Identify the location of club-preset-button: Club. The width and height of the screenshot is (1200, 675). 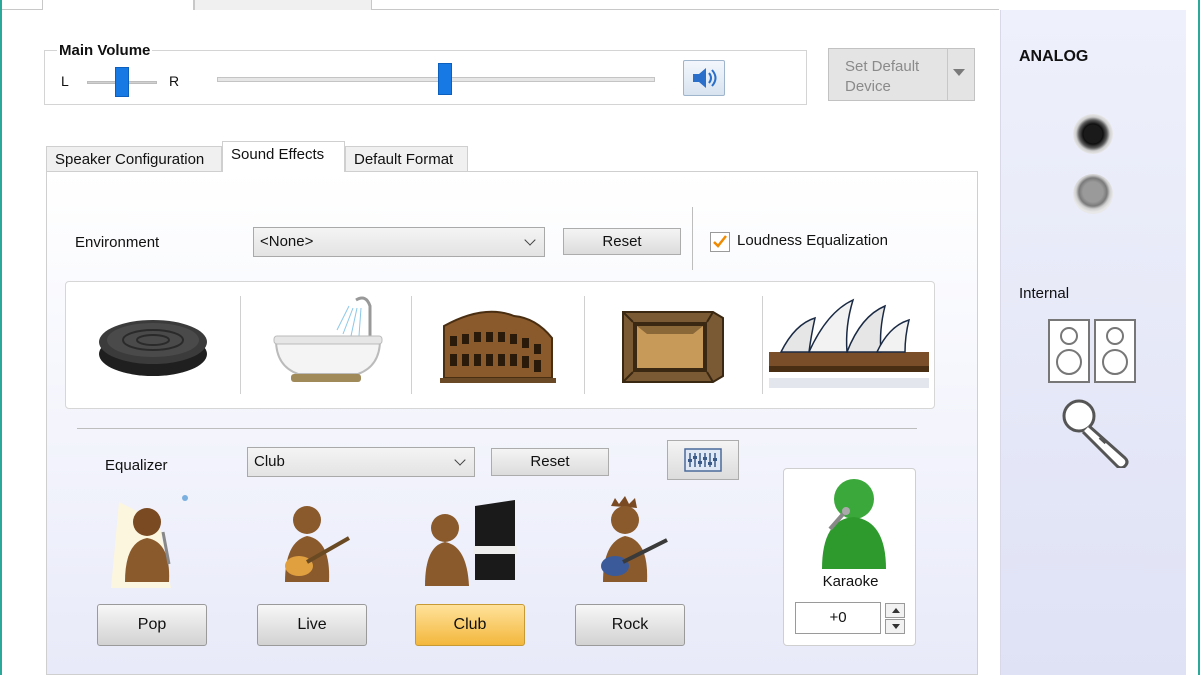
(470, 625).